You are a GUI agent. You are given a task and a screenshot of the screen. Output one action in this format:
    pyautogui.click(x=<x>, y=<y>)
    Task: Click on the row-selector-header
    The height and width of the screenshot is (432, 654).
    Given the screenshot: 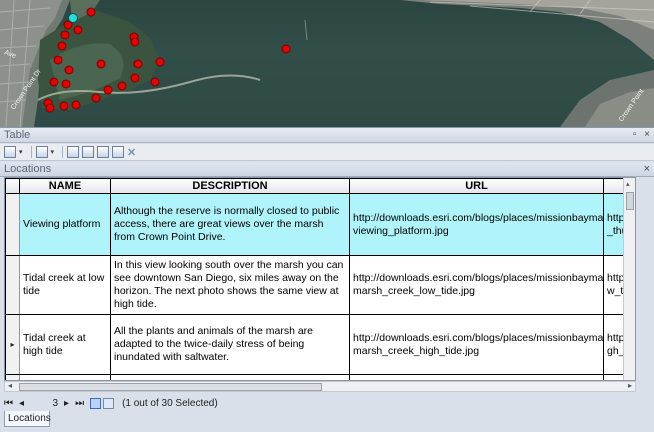 What is the action you would take?
    pyautogui.click(x=12, y=186)
    